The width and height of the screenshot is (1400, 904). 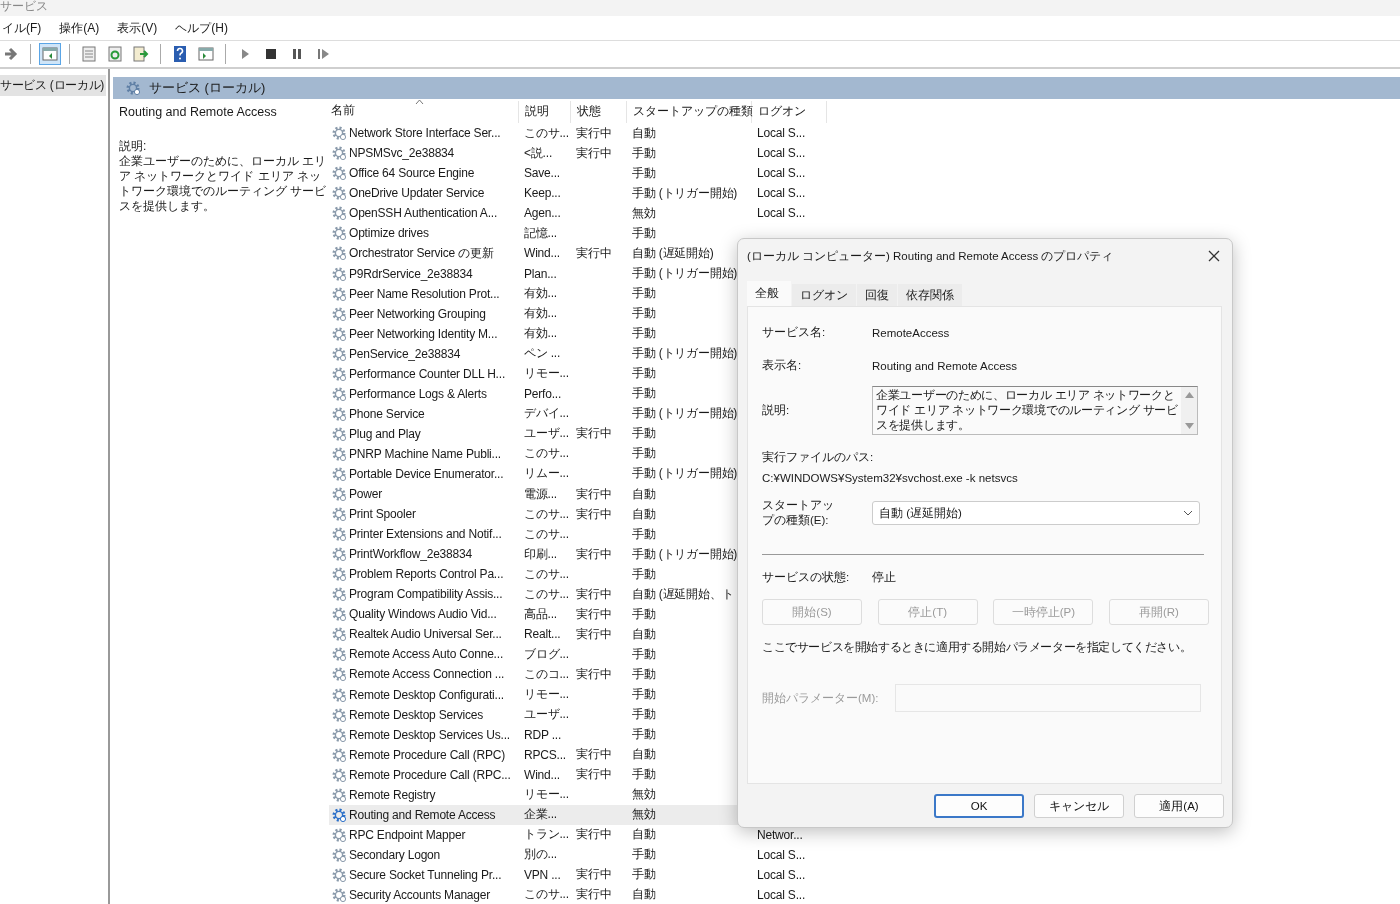 I want to click on column-header: 説明, so click(x=545, y=112).